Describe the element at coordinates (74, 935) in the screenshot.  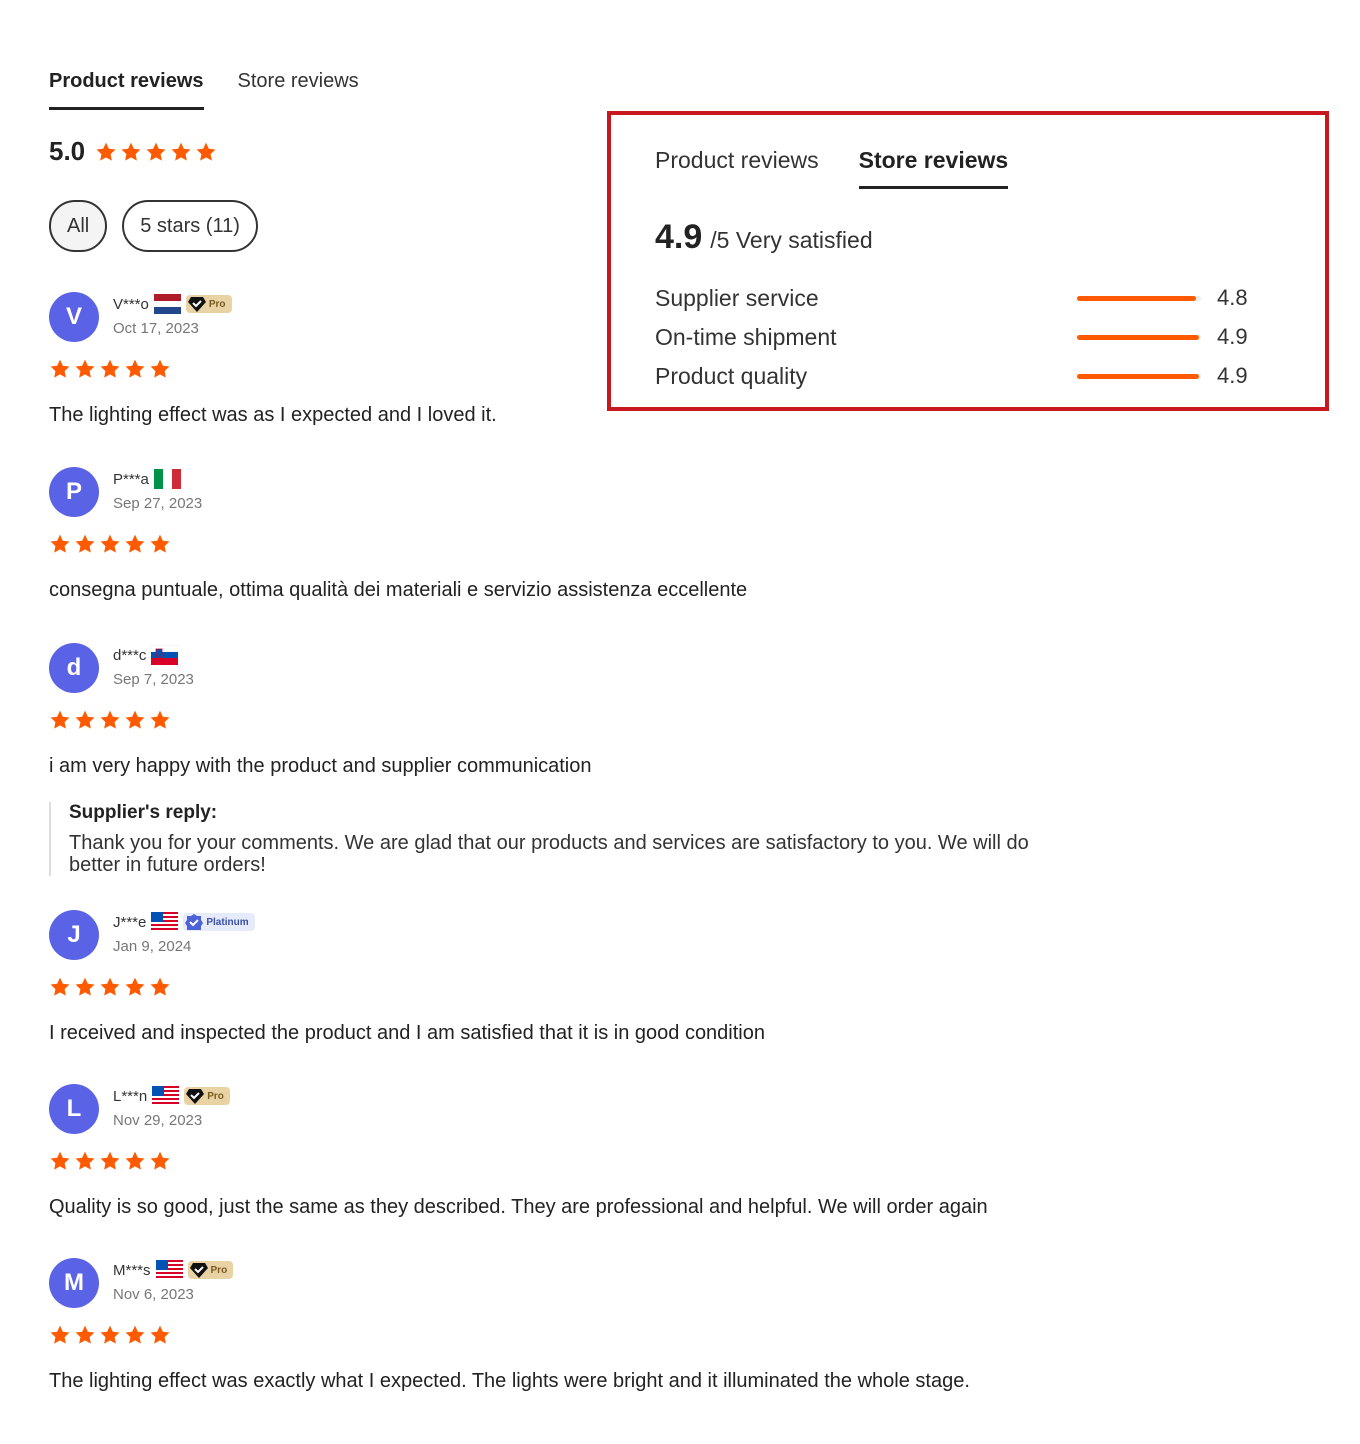
I see `avatar: J` at that location.